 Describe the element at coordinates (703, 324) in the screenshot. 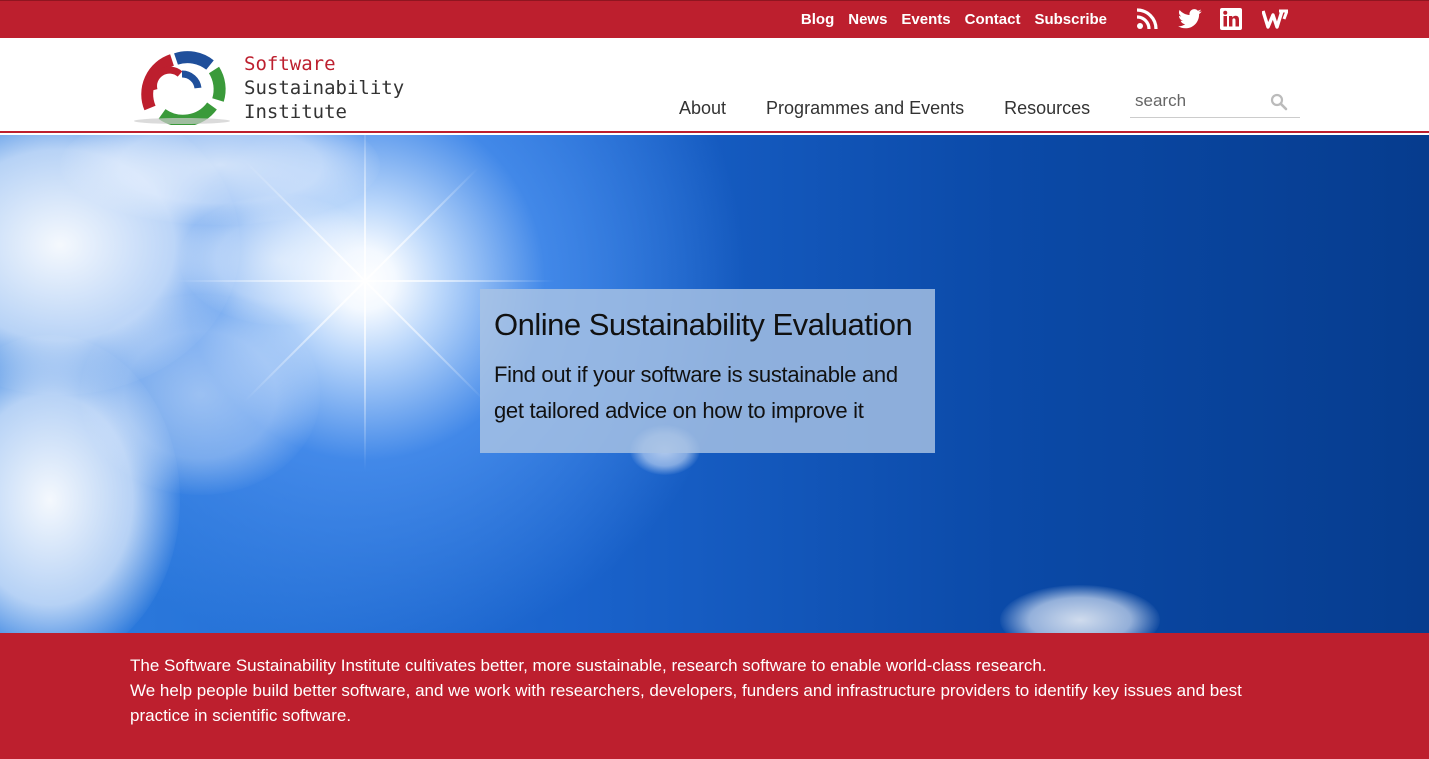

I see `hero-title: Online Sustainability Evaluation` at that location.